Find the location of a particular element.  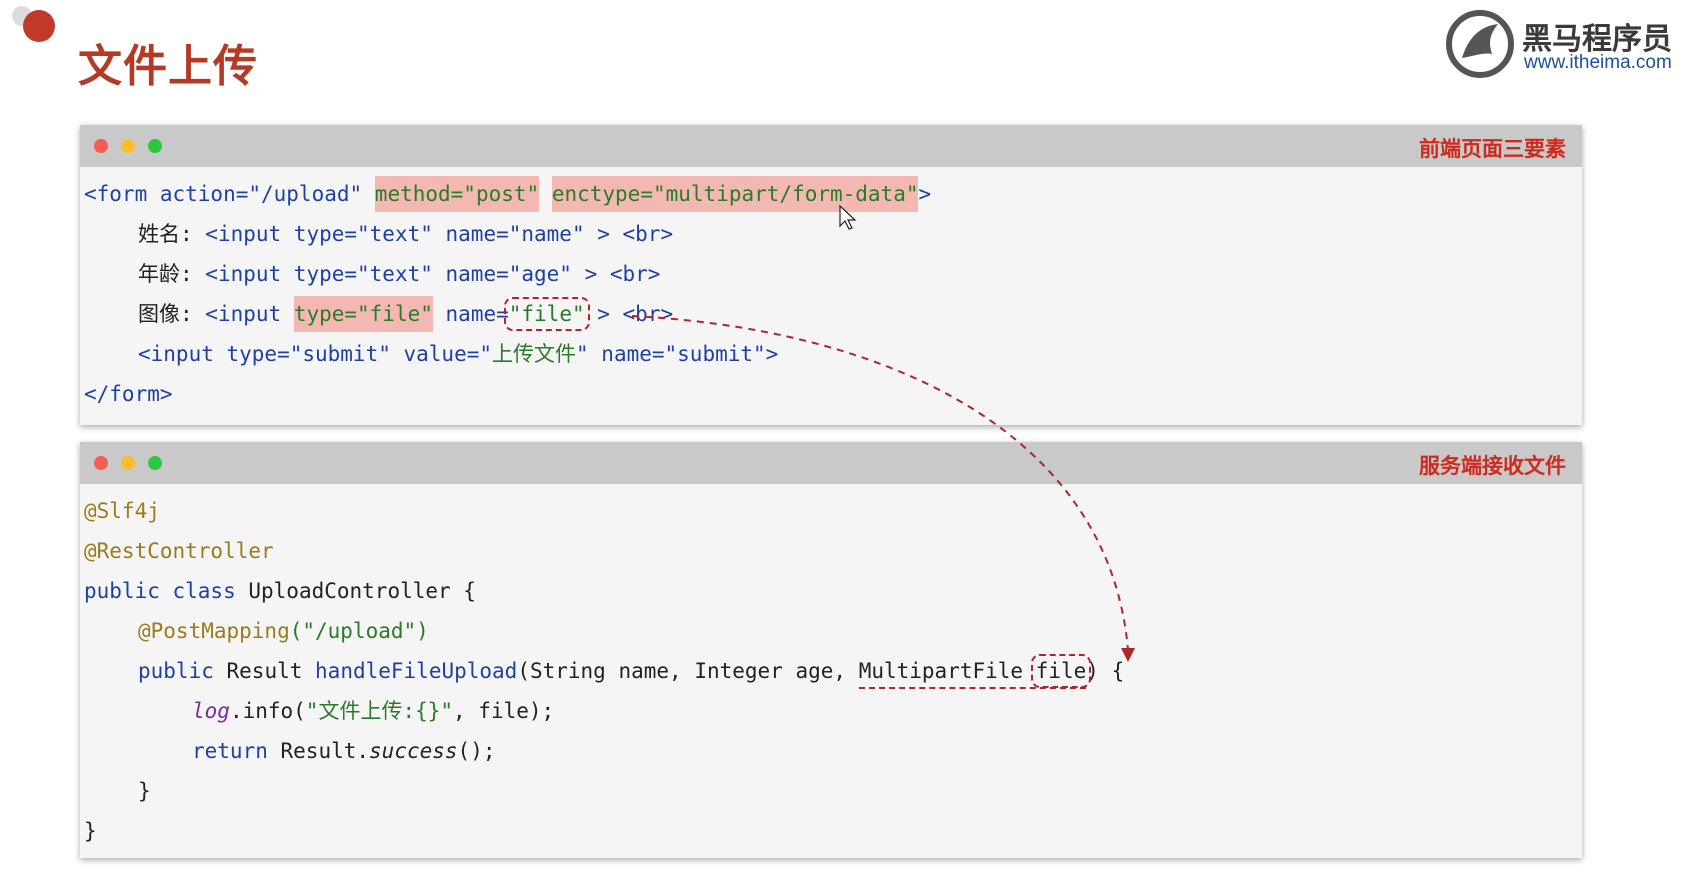

keyword: return is located at coordinates (236, 751).